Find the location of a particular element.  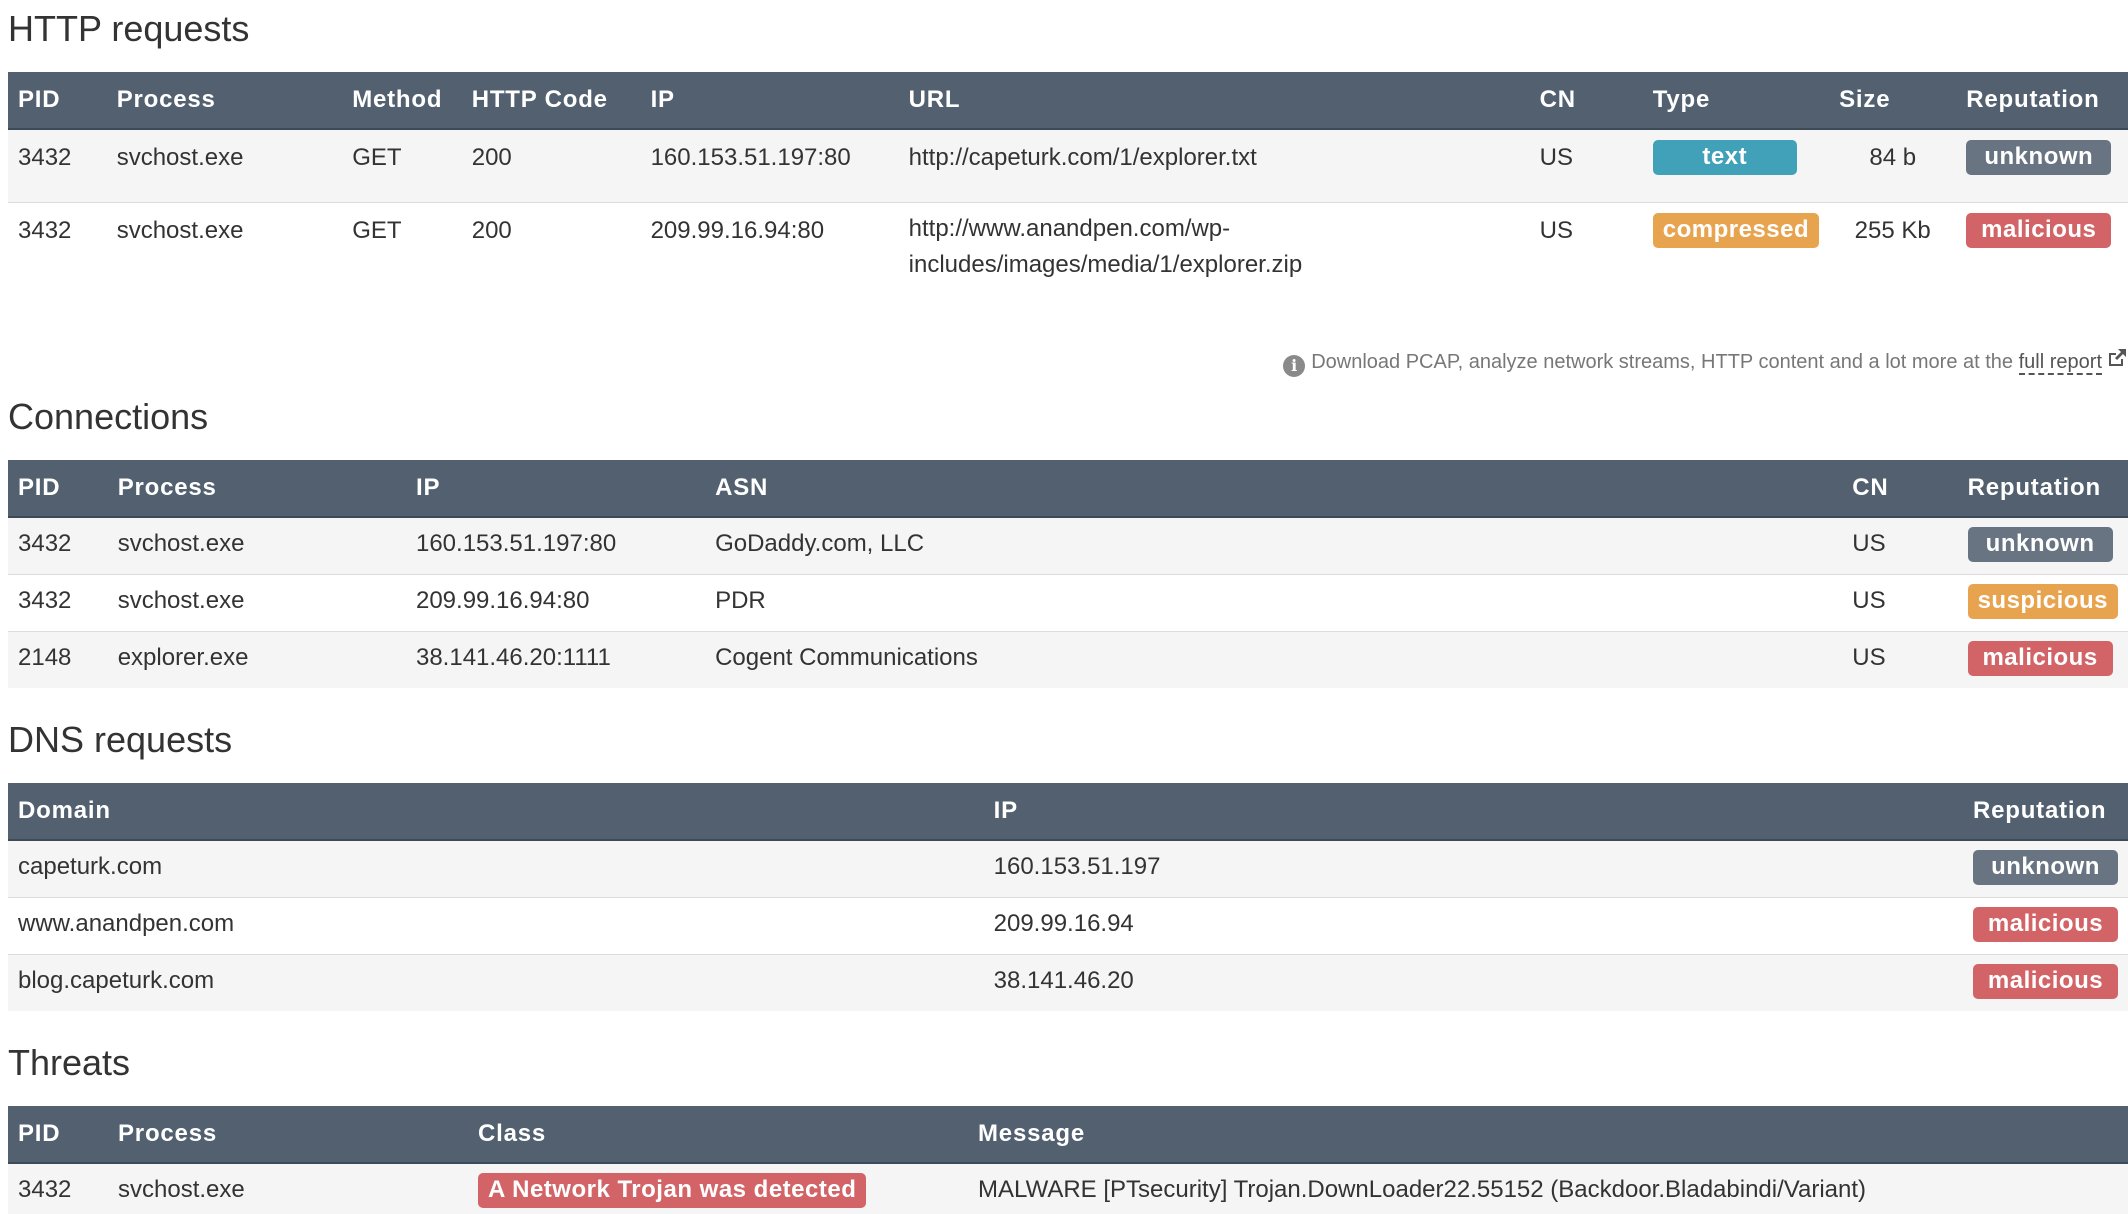

info-icon: i is located at coordinates (1294, 366).